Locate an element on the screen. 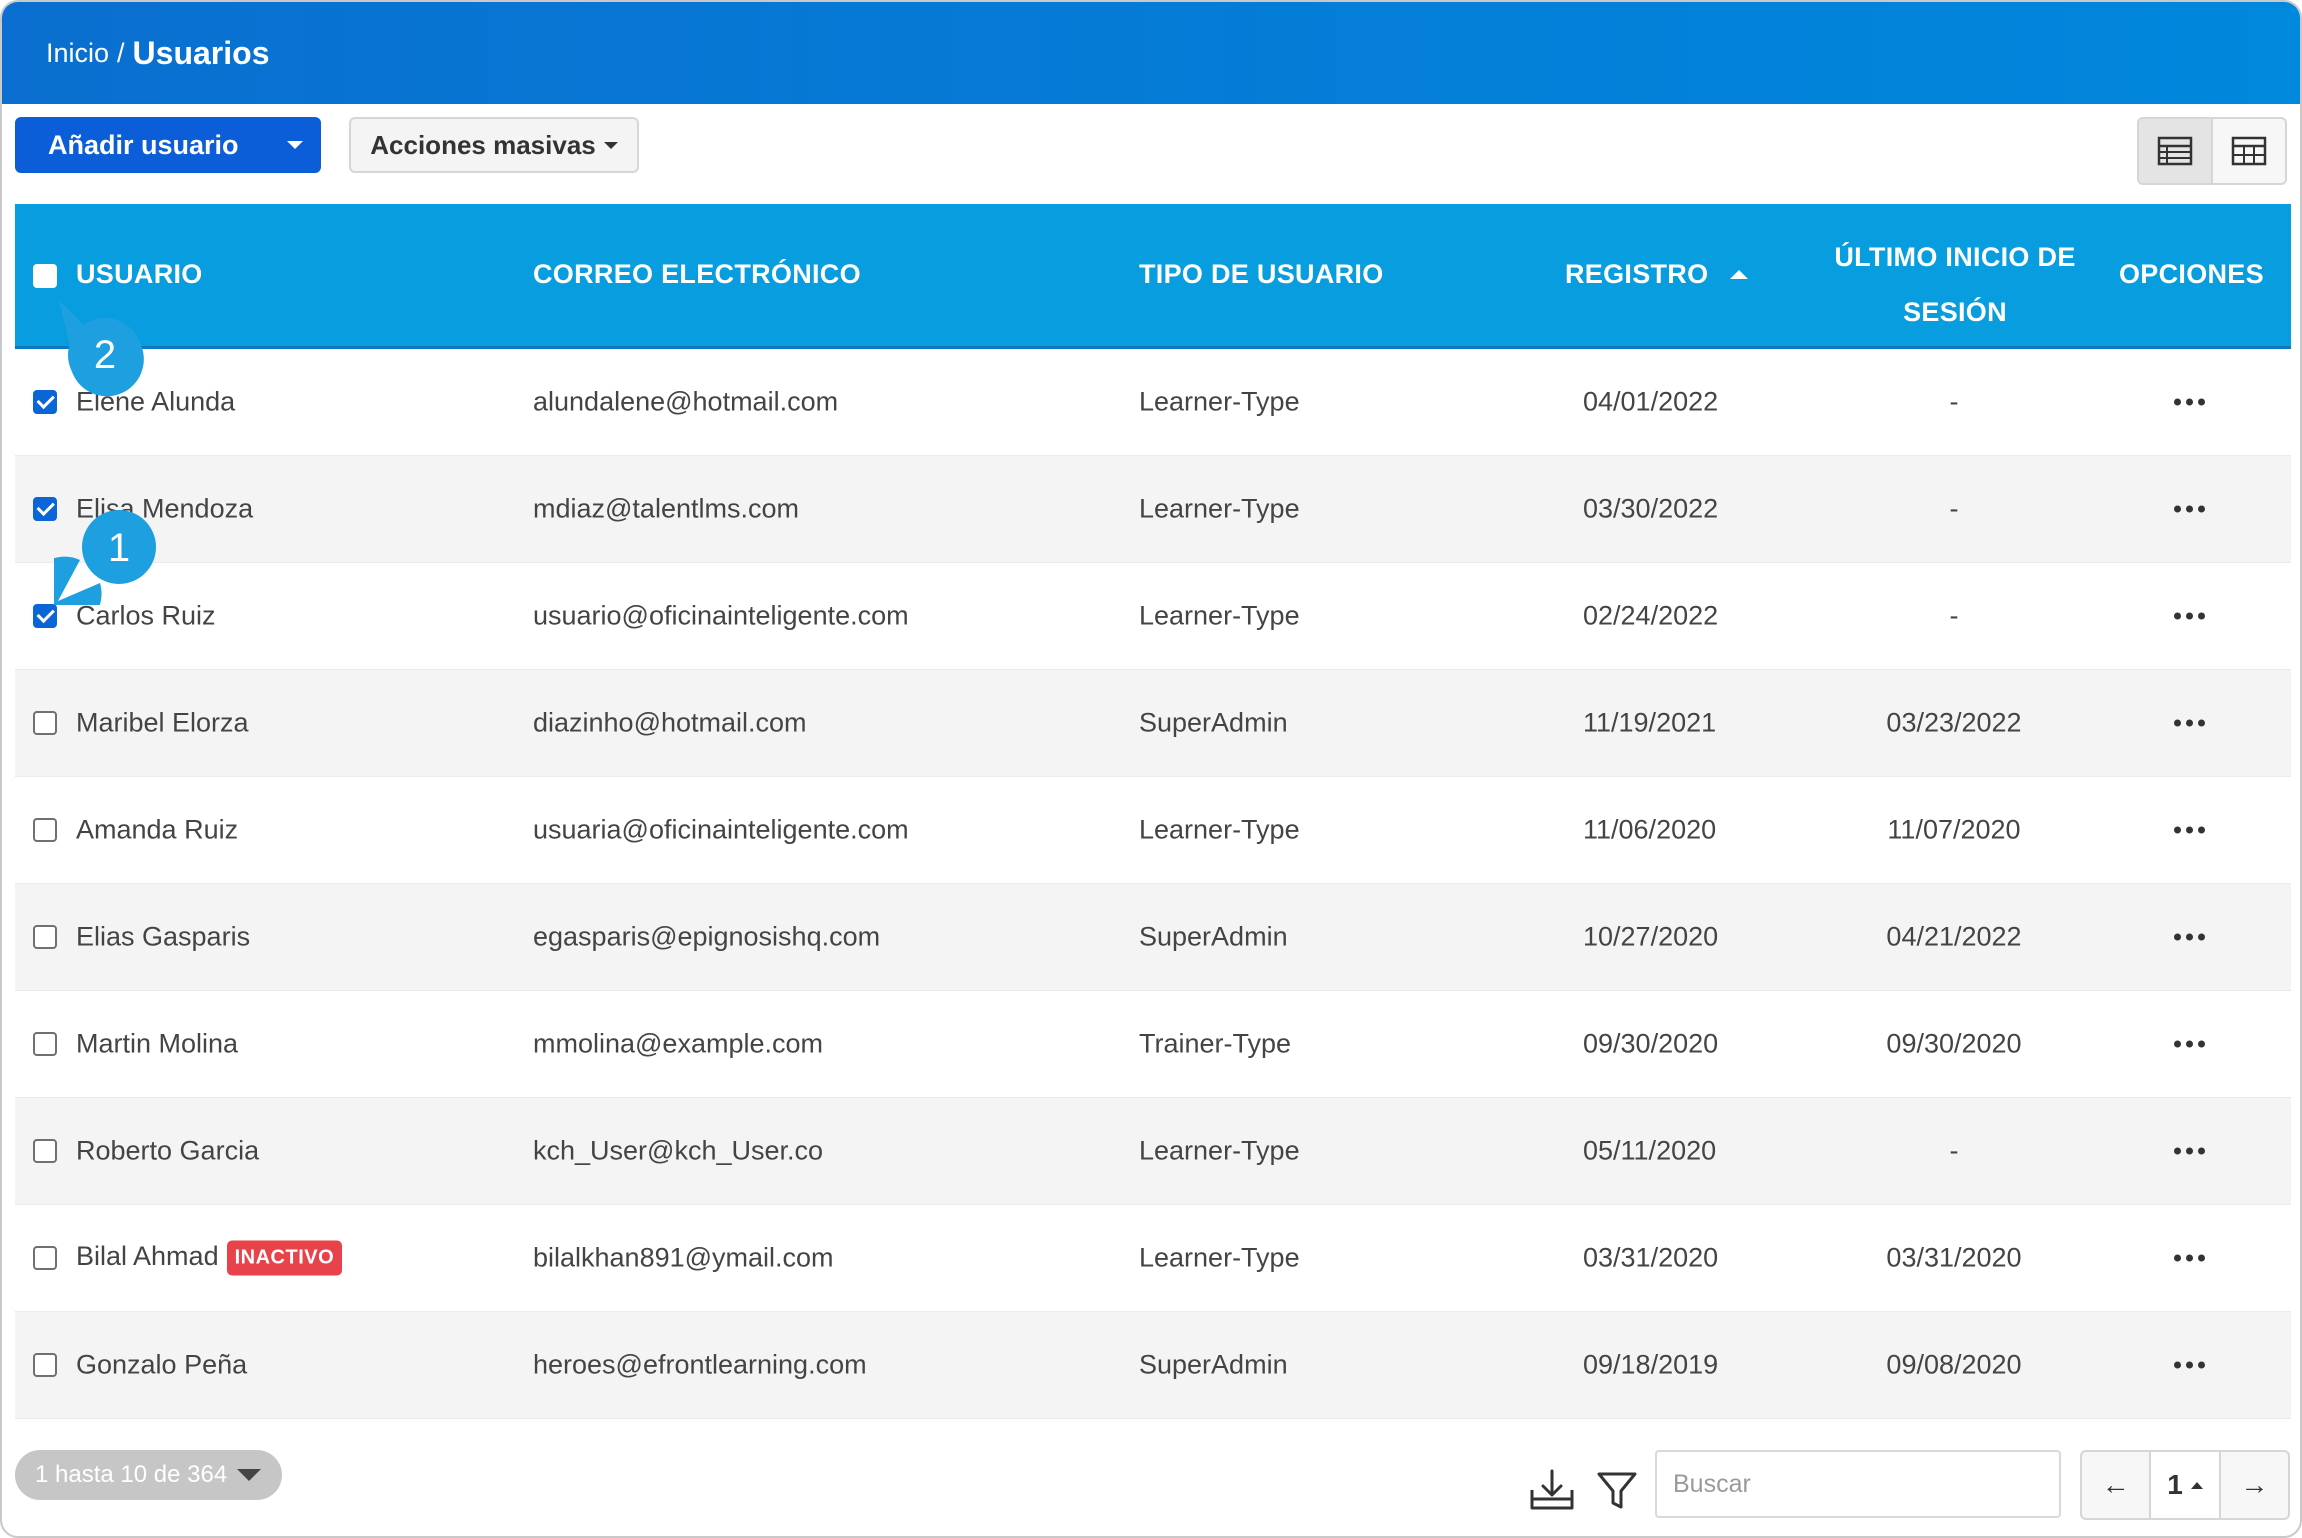  user-name: Maribel Elorza is located at coordinates (162, 723).